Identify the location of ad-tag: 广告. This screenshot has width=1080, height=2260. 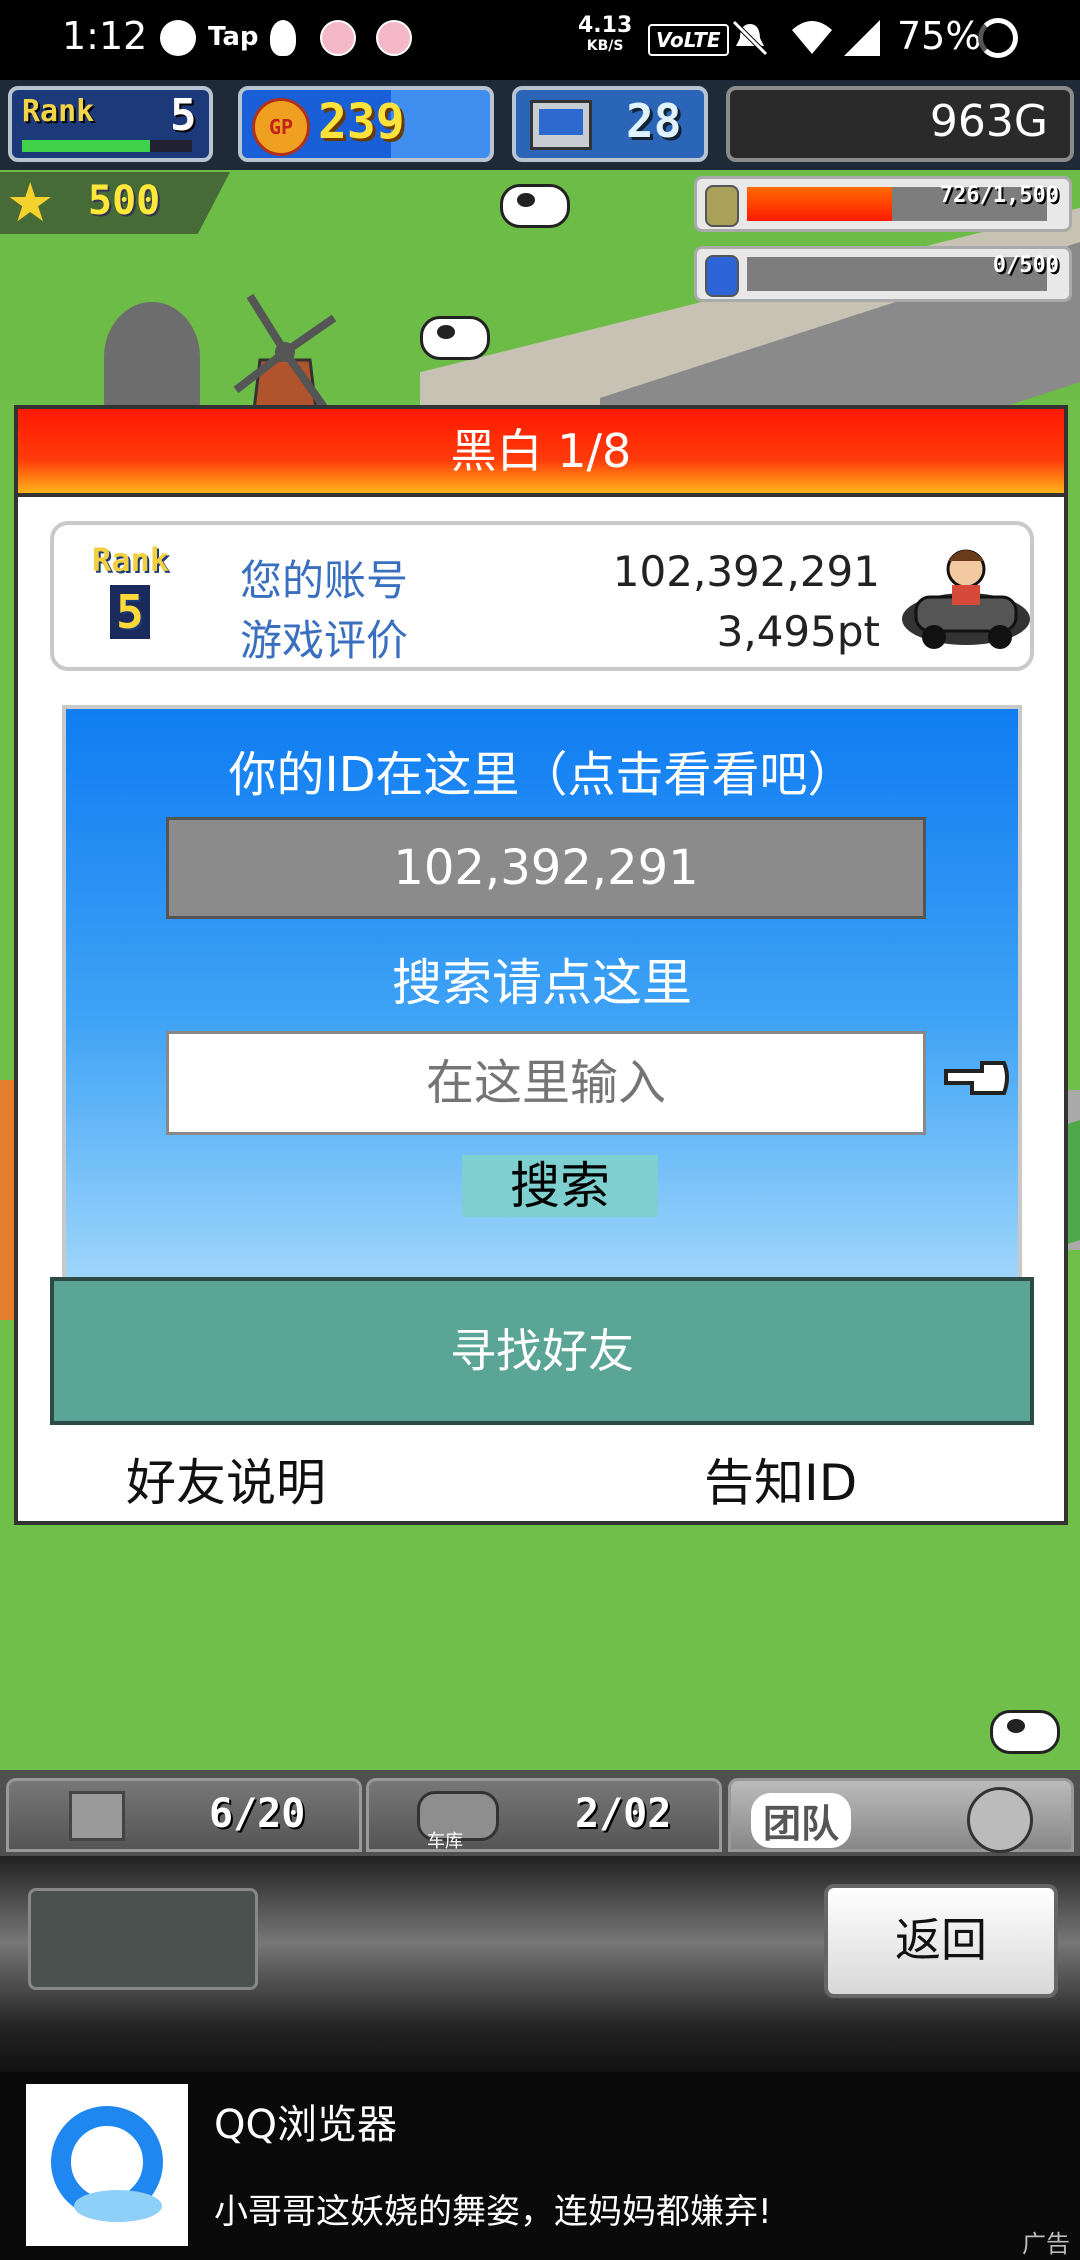
(1046, 2244).